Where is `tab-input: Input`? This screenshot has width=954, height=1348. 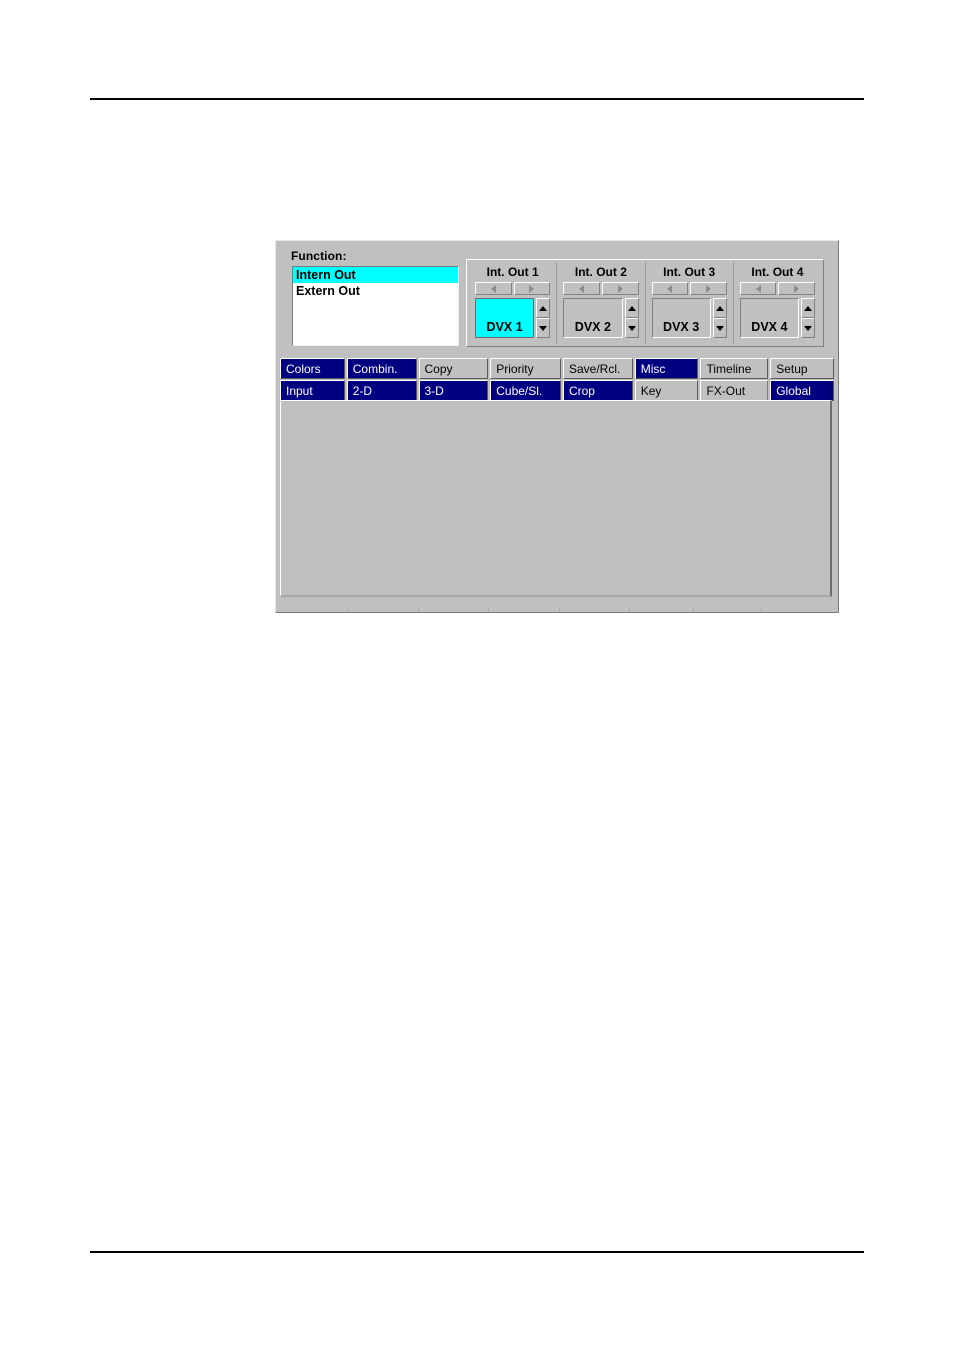 tab-input: Input is located at coordinates (312, 390).